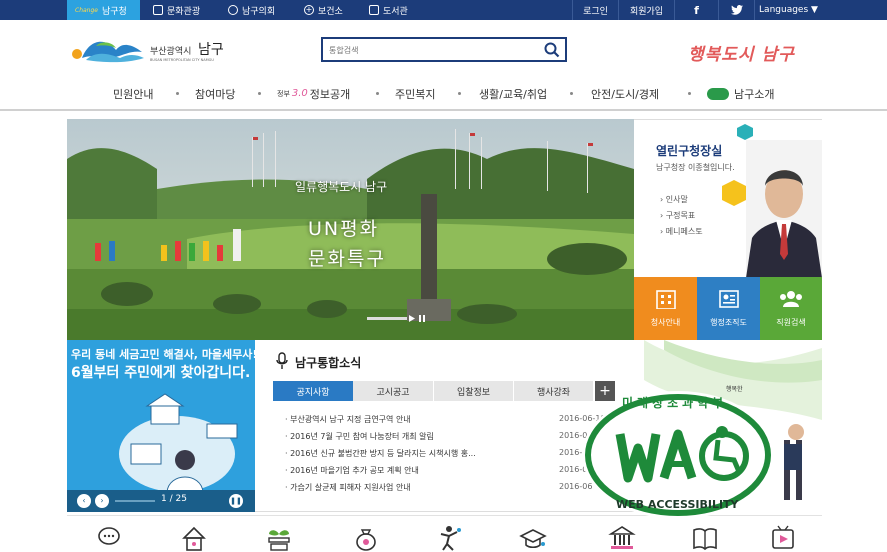 The height and width of the screenshot is (552, 887). Describe the element at coordinates (689, 151) in the screenshot. I see `mayor-title: 열린구청장실` at that location.